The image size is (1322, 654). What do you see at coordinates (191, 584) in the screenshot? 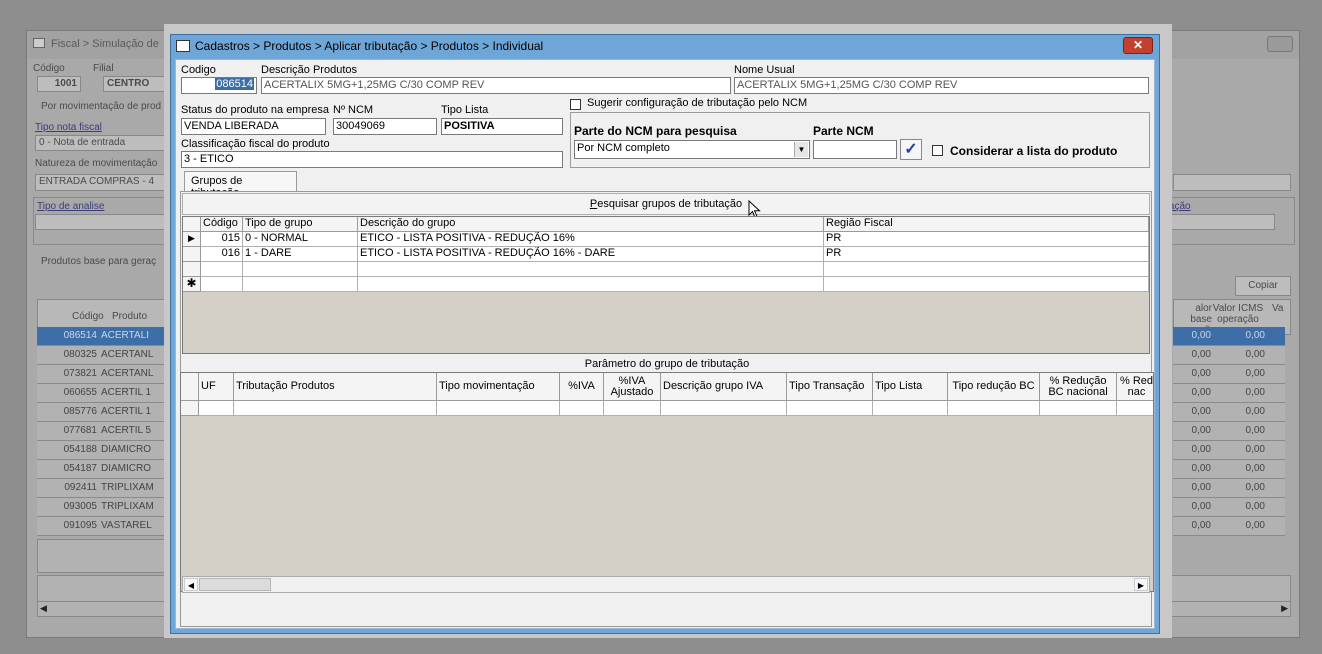
I see `scroll-left-icon: ◀` at bounding box center [191, 584].